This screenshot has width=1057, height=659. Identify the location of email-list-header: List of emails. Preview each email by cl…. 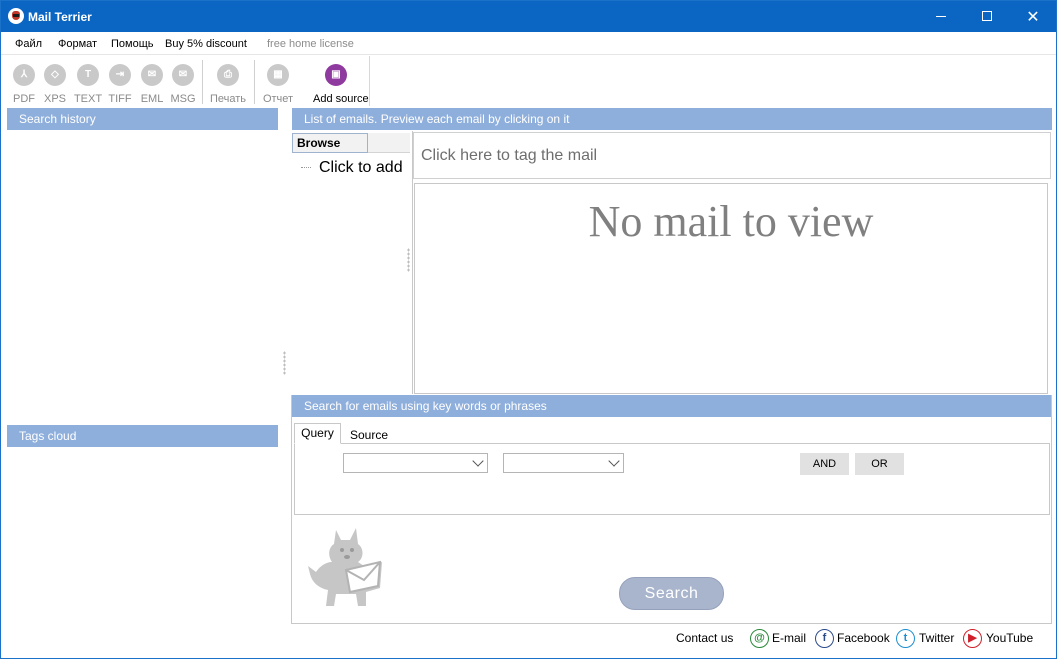
(672, 119).